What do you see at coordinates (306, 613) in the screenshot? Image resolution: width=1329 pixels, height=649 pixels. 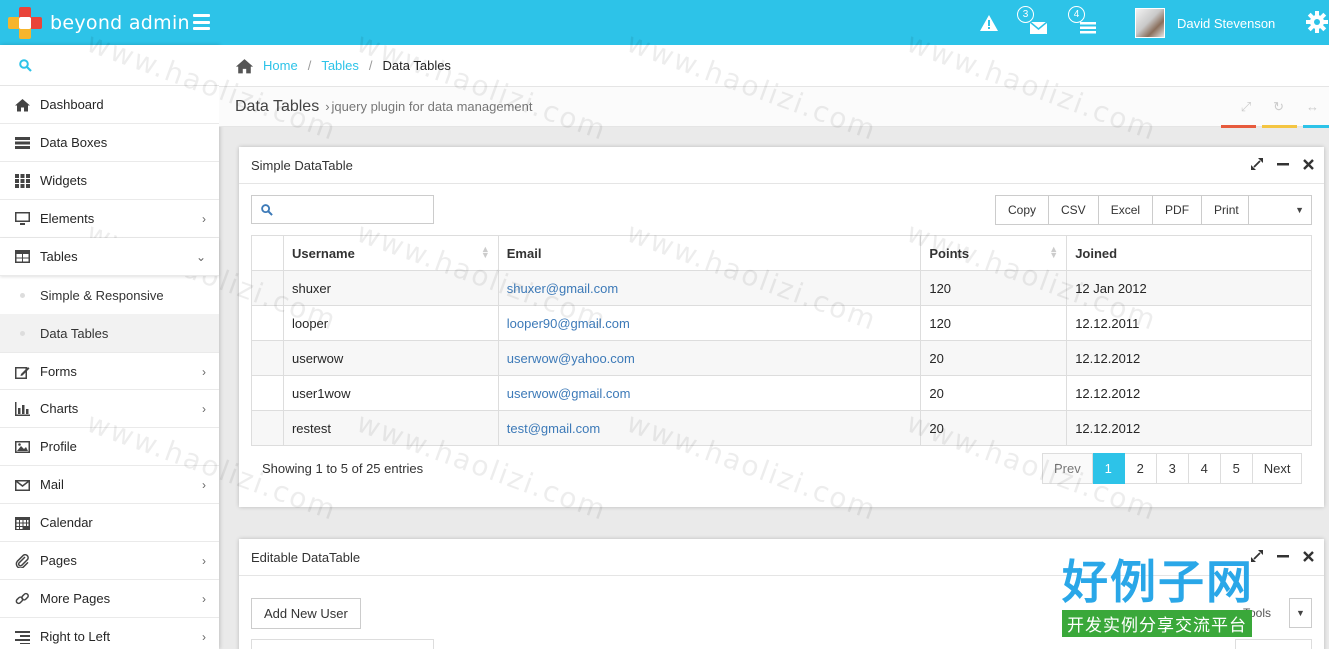 I see `add-user-button: Add New User` at bounding box center [306, 613].